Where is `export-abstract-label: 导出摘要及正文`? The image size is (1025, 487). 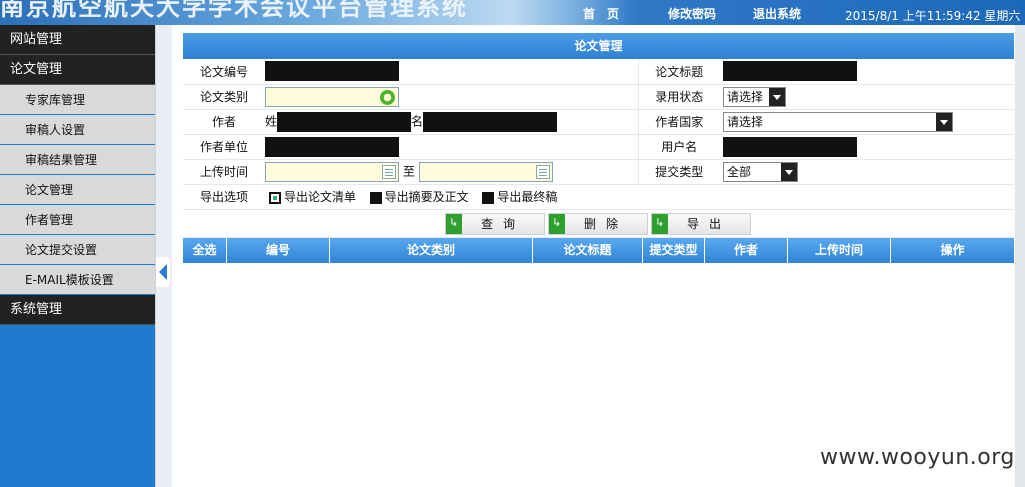
export-abstract-label: 导出摘要及正文 is located at coordinates (426, 197).